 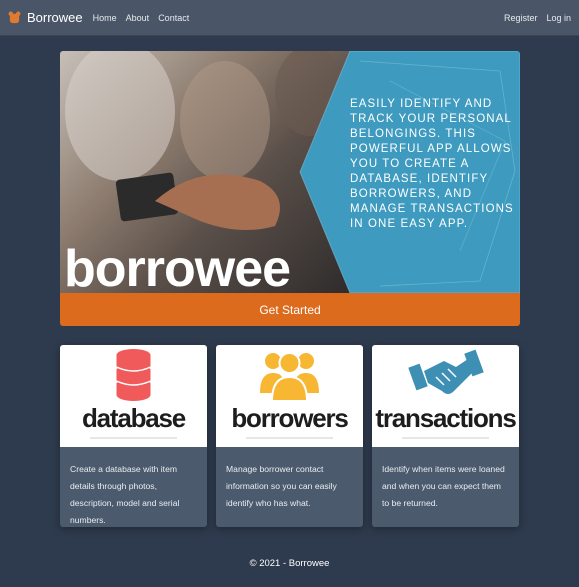 I want to click on handshake-icon, so click(x=446, y=371).